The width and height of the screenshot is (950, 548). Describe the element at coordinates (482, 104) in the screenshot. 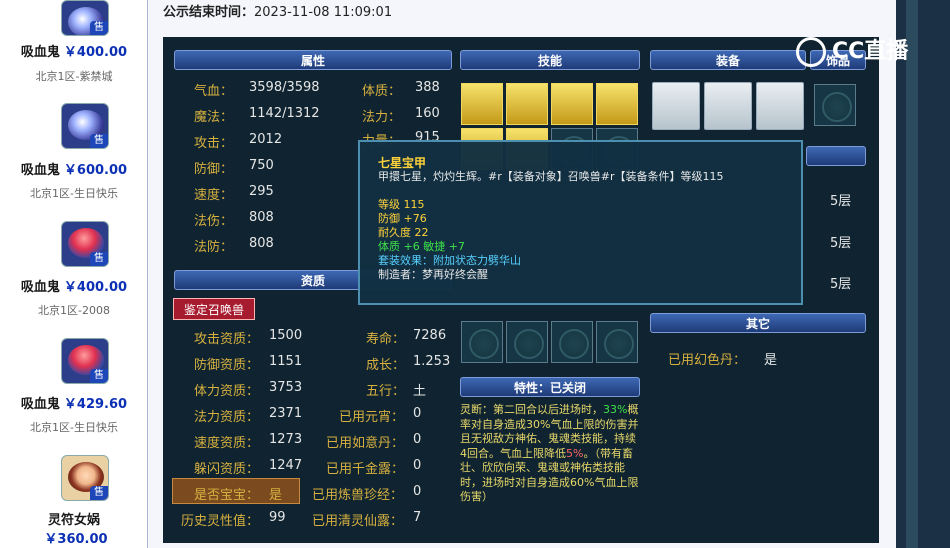

I see `skill-eye-icon` at that location.